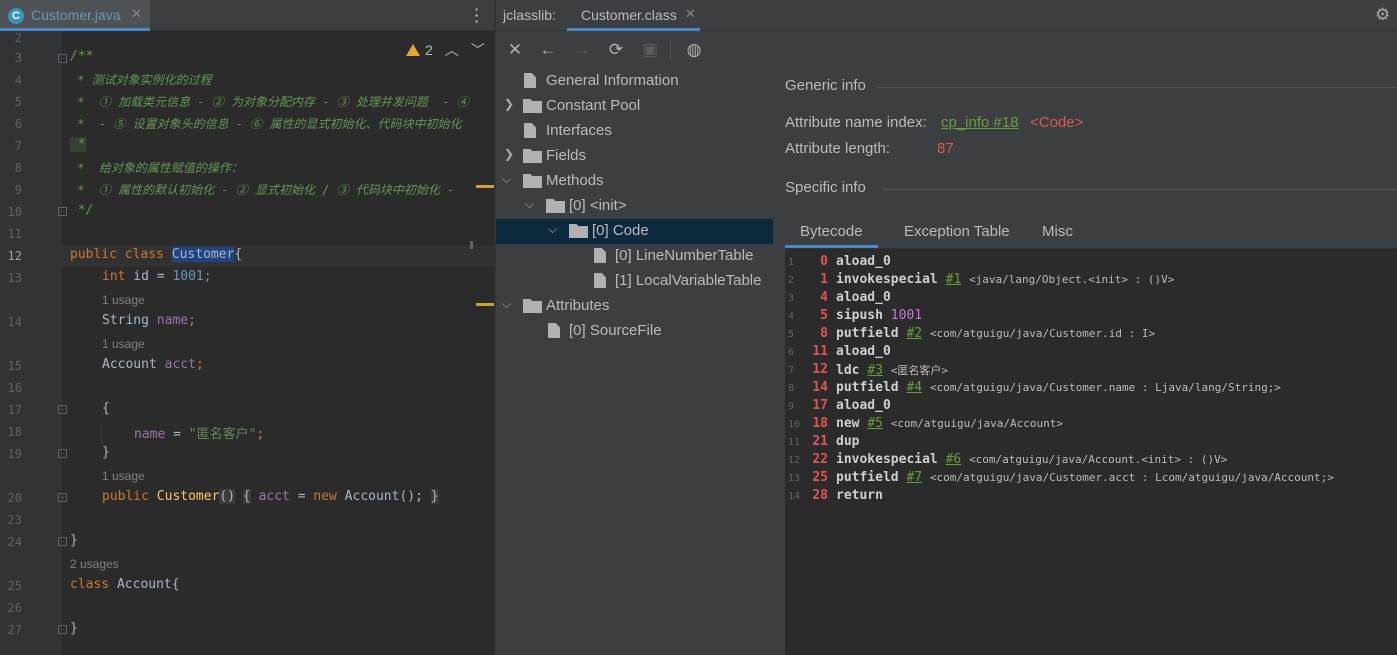 Image resolution: width=1397 pixels, height=655 pixels. Describe the element at coordinates (838, 148) in the screenshot. I see `attribute-length-label: Attribute length:` at that location.